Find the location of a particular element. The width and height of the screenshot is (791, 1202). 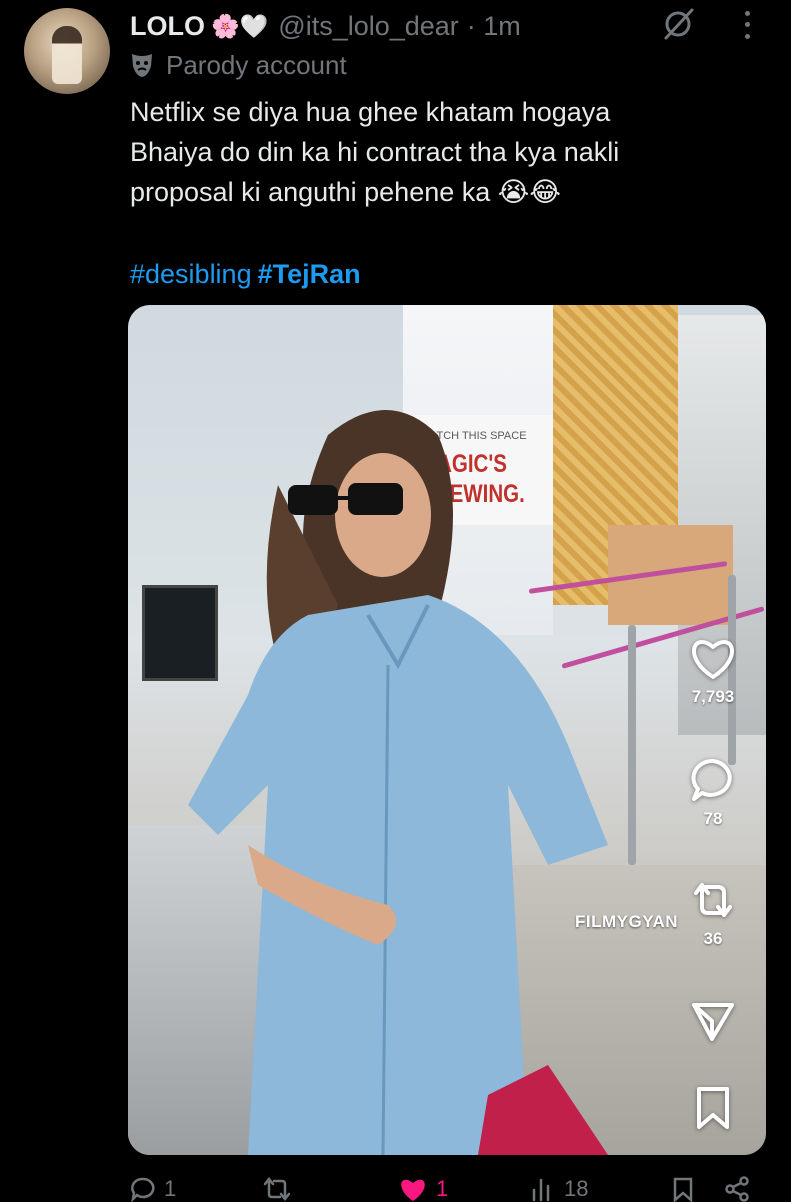

bookmark-outline-icon is located at coordinates (683, 1189).